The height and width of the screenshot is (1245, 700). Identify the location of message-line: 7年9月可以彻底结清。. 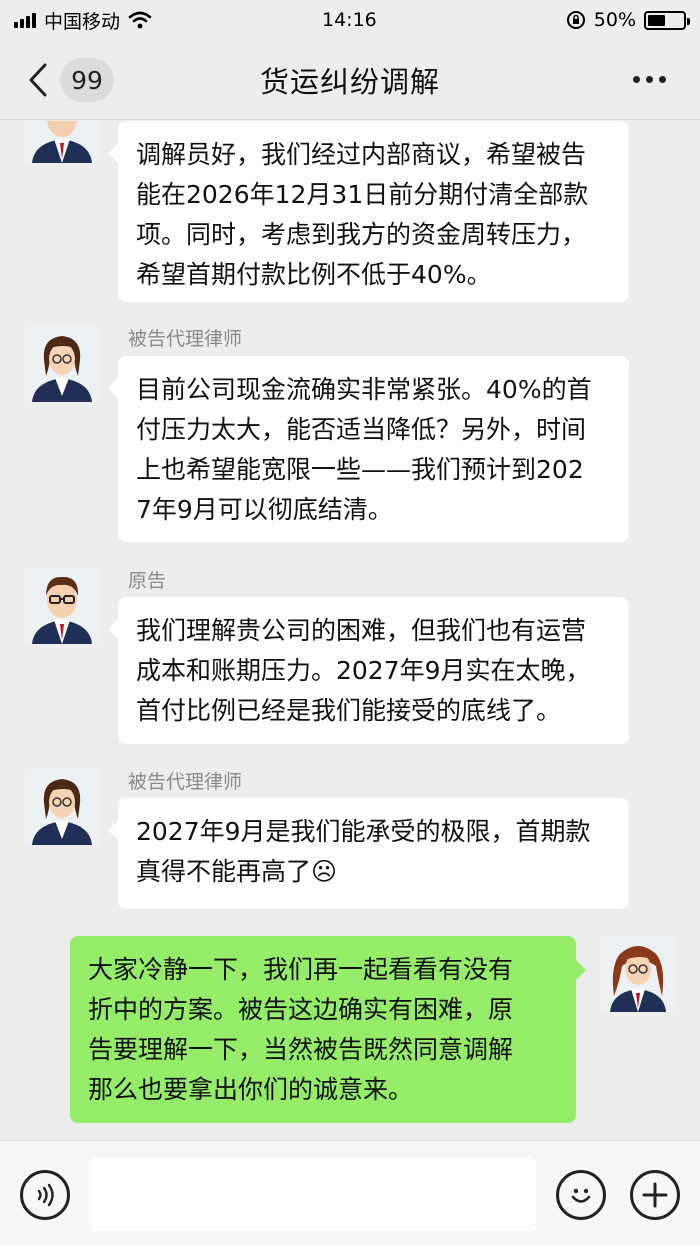
(264, 509).